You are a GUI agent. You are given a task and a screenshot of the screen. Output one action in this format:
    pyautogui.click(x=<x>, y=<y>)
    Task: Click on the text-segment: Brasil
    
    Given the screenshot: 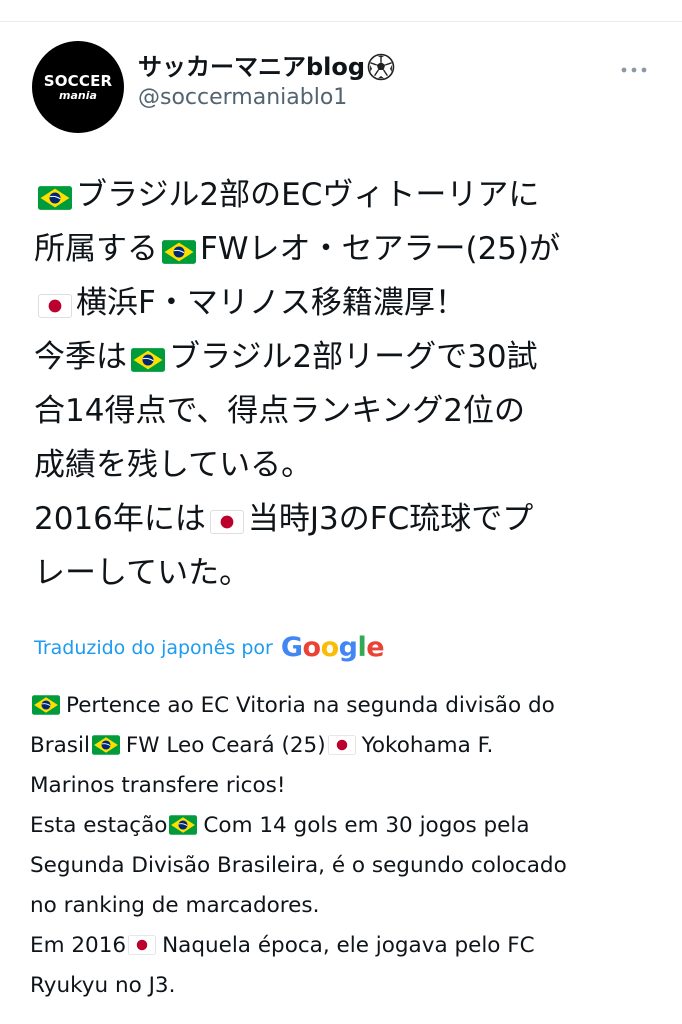 What is the action you would take?
    pyautogui.click(x=60, y=745)
    